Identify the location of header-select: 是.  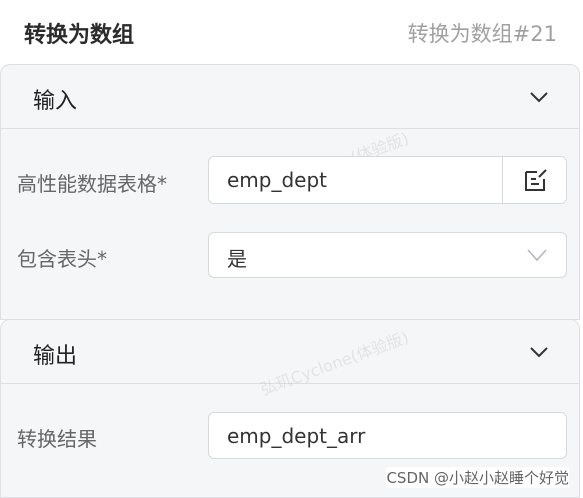
(387, 255).